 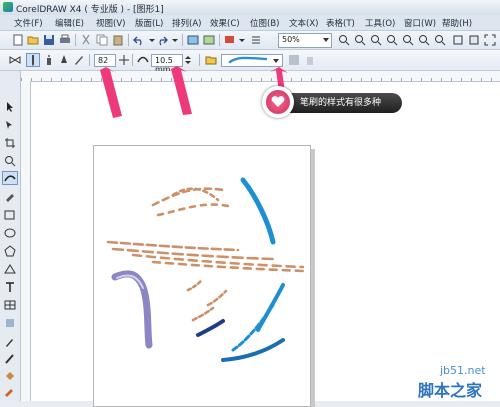 What do you see at coordinates (463, 370) in the screenshot?
I see `watermark-url: jb51.net` at bounding box center [463, 370].